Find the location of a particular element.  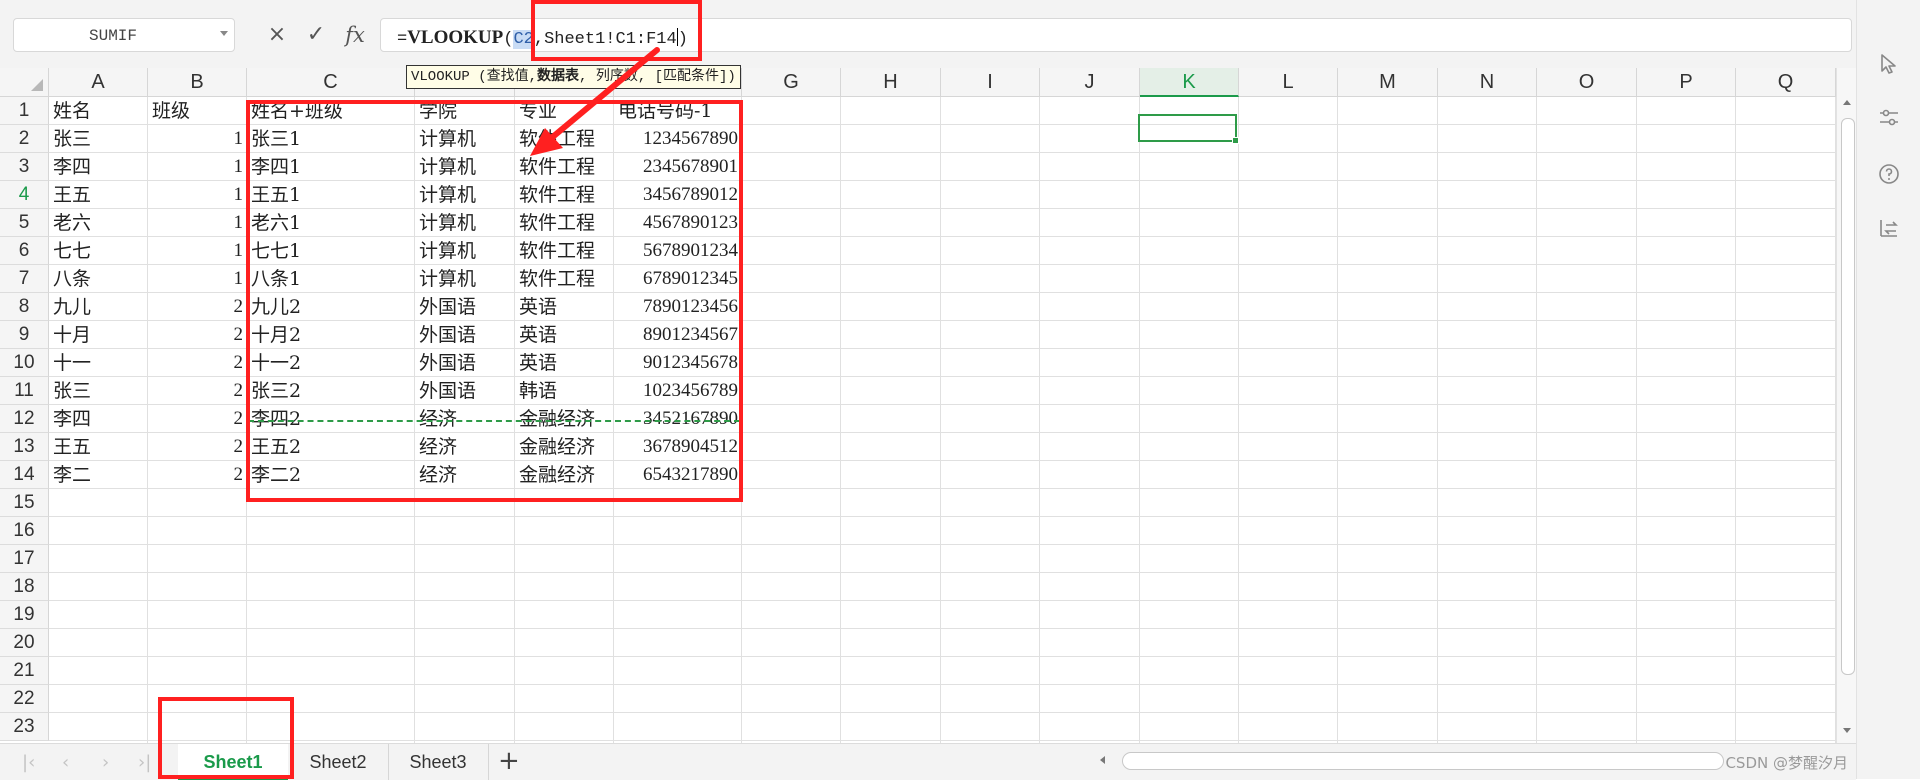

active-cell-selection is located at coordinates (1188, 129).